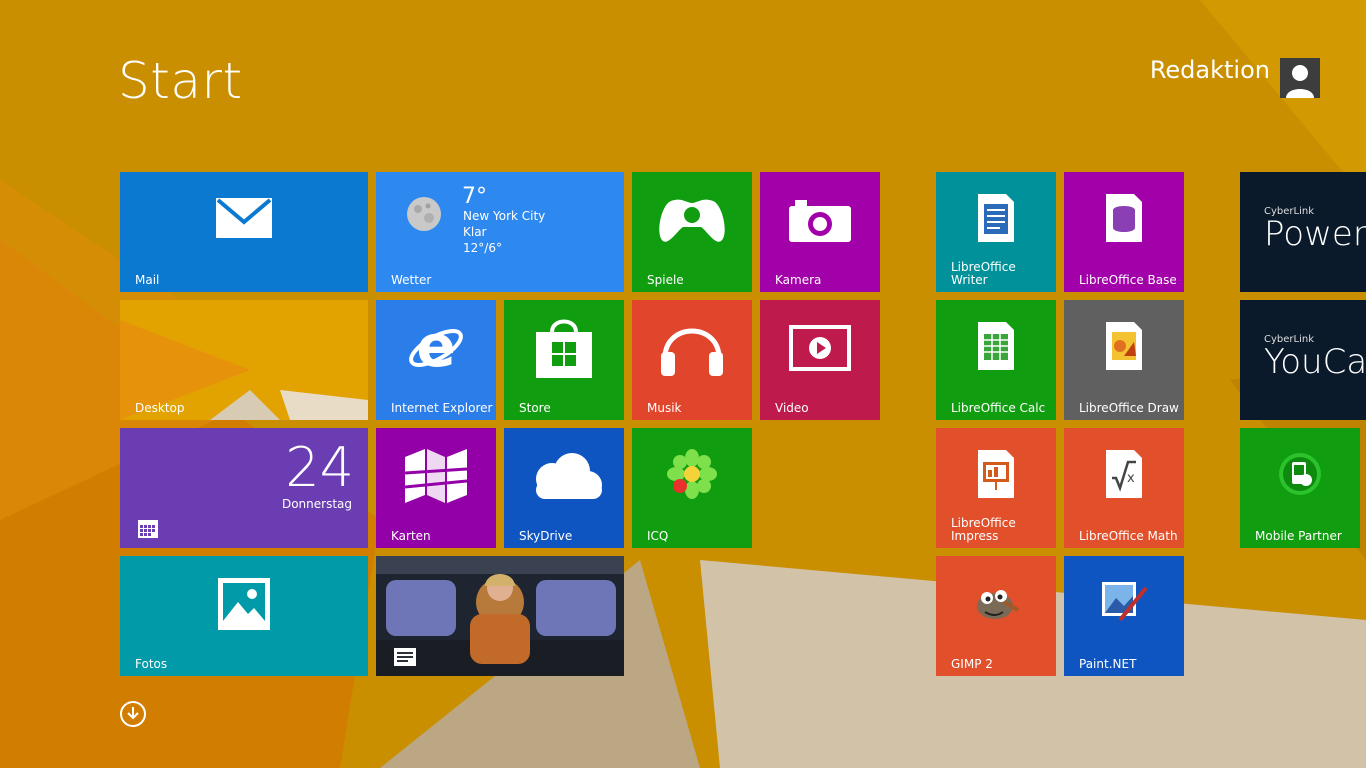 This screenshot has width=1366, height=768. I want to click on svg-text: e, so click(435, 348).